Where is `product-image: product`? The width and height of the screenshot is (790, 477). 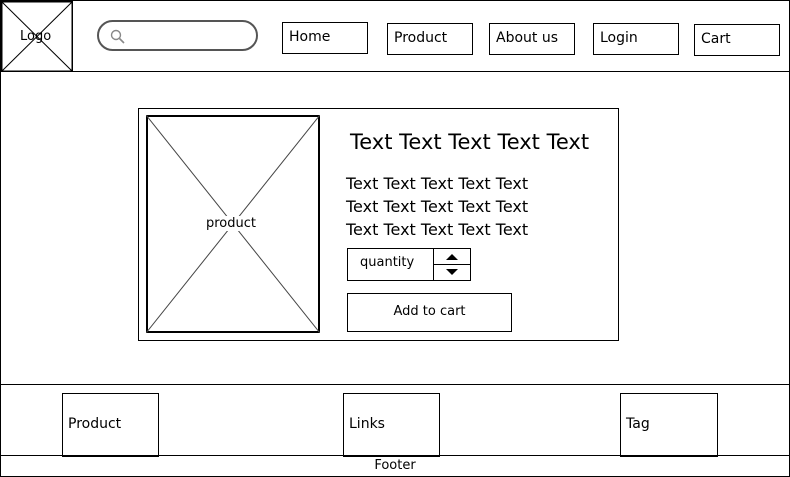 product-image: product is located at coordinates (233, 224).